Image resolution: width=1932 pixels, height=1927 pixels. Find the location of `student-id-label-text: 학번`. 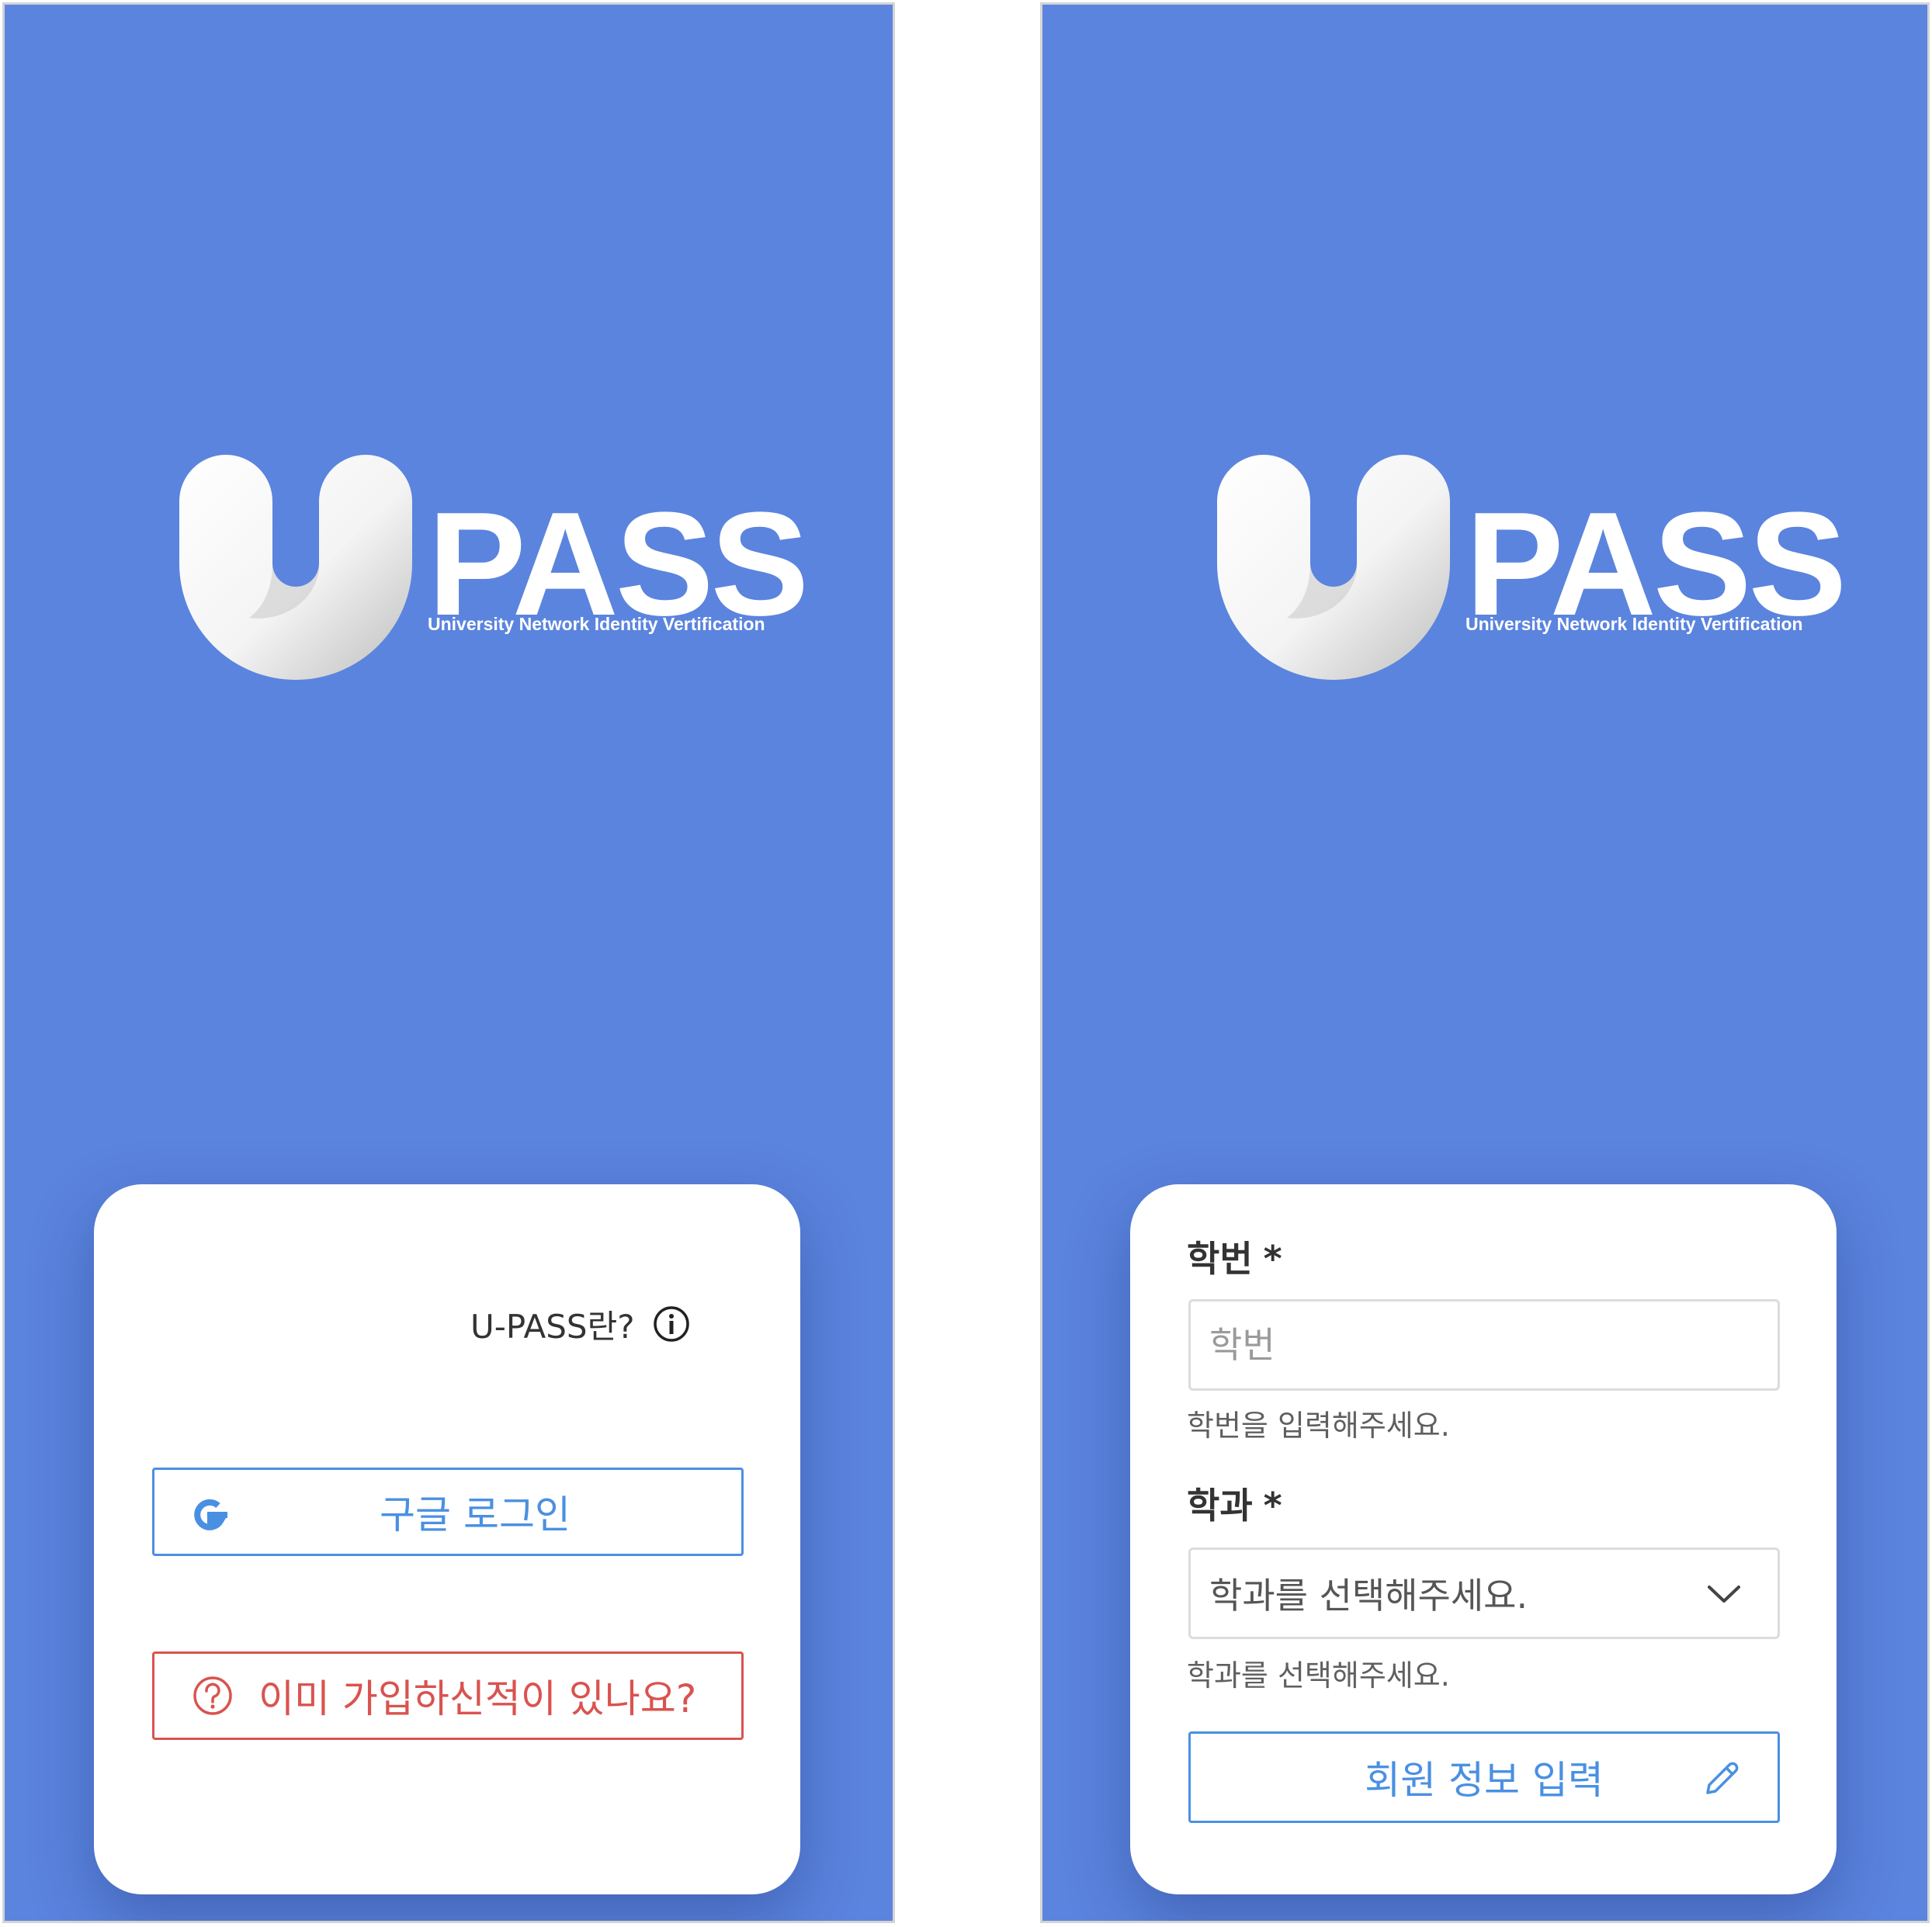

student-id-label-text: 학번 is located at coordinates (1220, 1259).